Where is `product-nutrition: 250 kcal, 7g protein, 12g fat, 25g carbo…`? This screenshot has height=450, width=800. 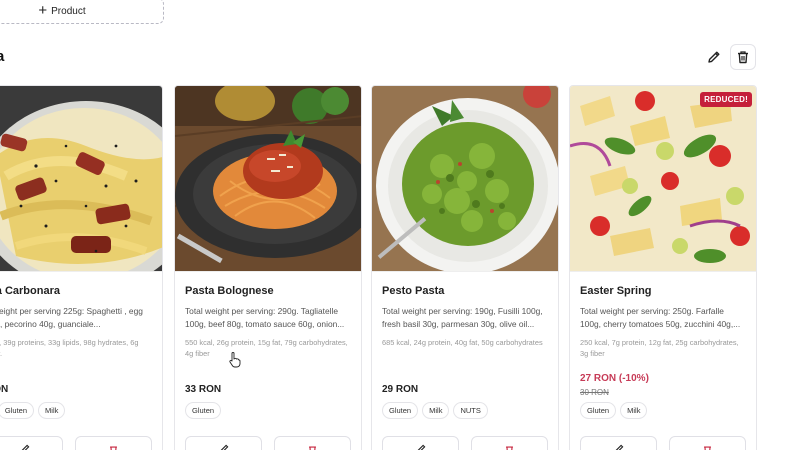
product-nutrition: 250 kcal, 7g protein, 12g fat, 25g carbo… is located at coordinates (659, 348).